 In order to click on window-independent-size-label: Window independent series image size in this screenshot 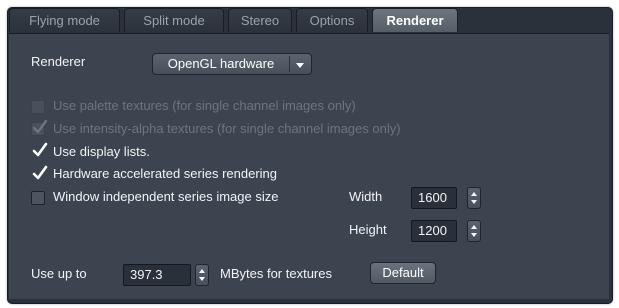, I will do `click(166, 196)`.